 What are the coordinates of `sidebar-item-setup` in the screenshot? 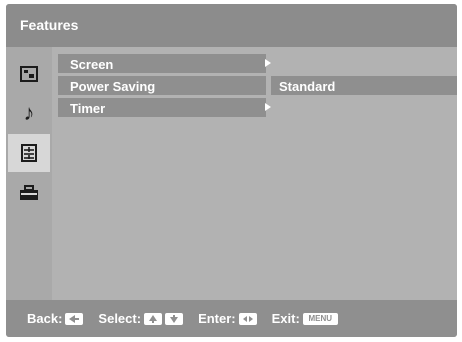 It's located at (29, 193).